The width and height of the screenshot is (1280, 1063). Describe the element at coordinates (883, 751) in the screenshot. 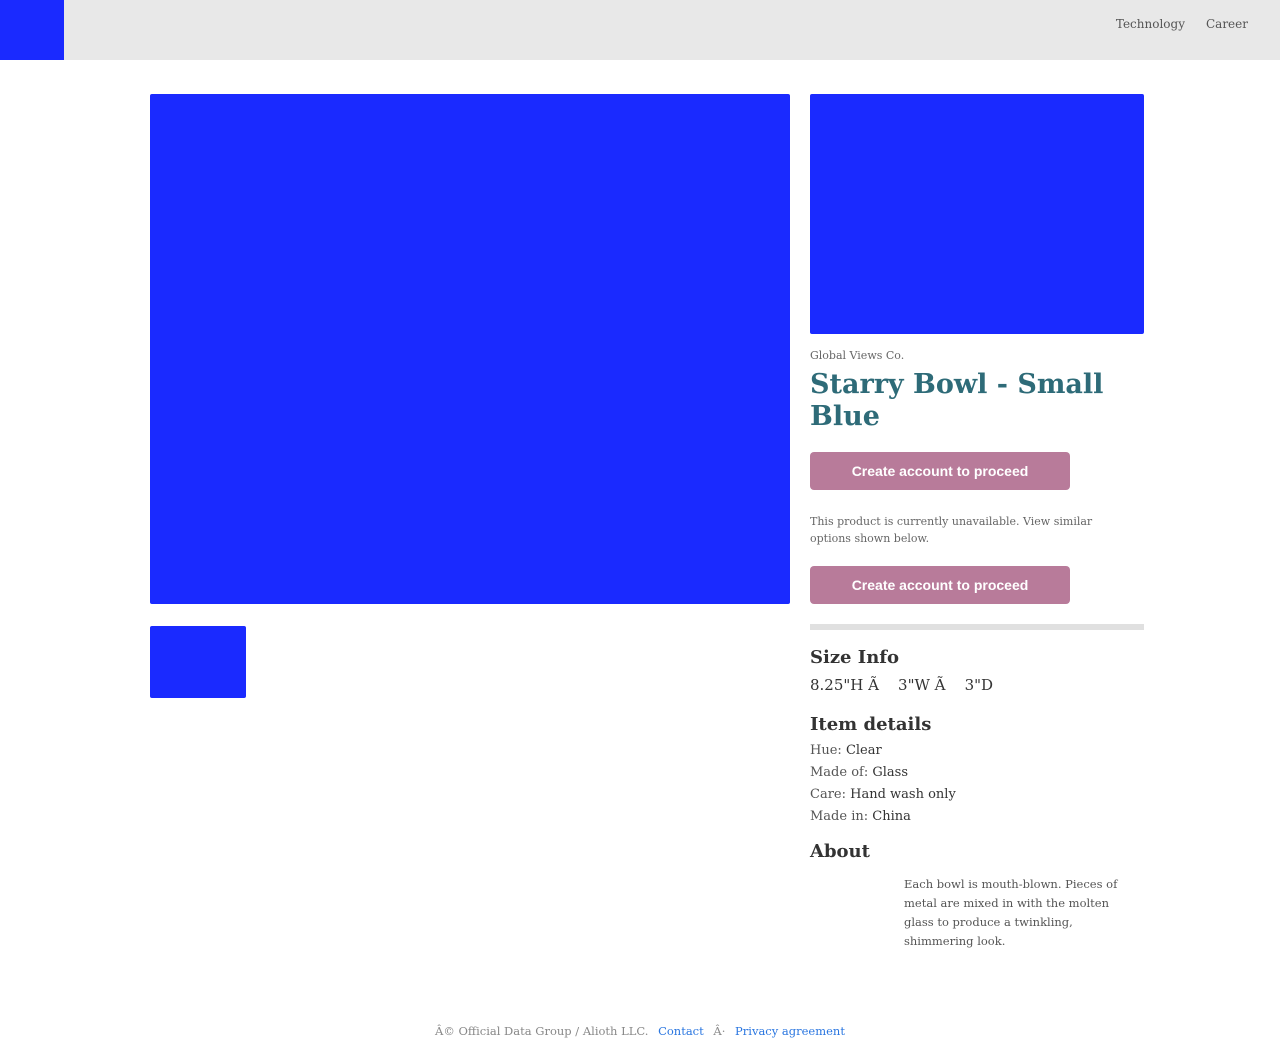

I see `detail-row-hue: Hue: Clear` at that location.